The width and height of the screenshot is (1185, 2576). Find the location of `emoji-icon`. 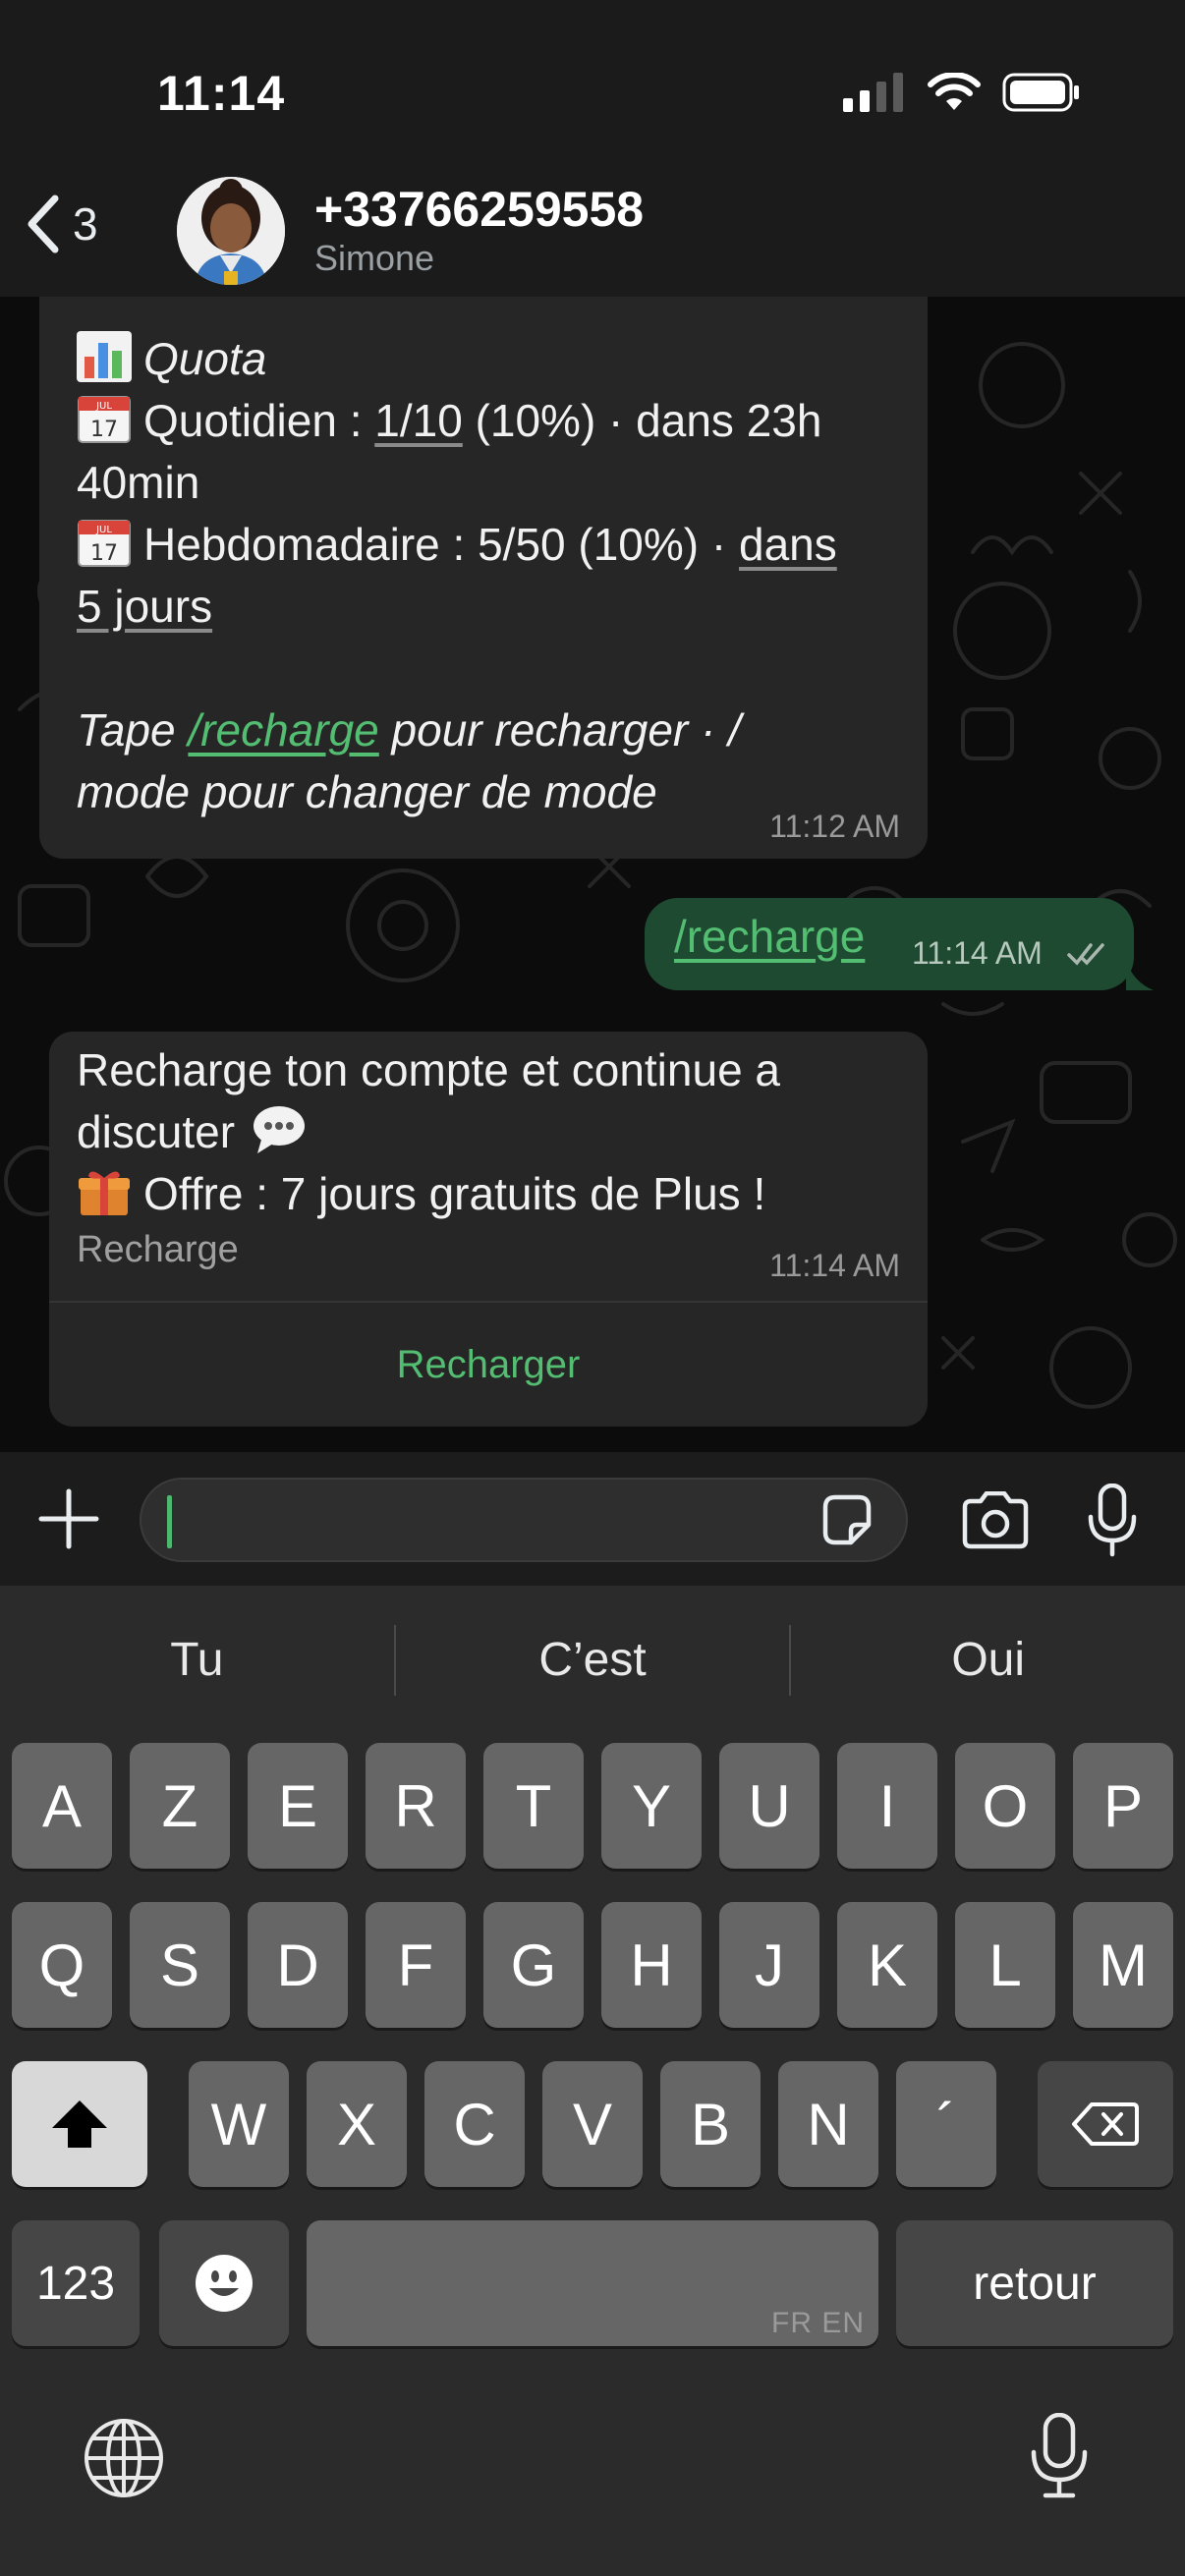

emoji-icon is located at coordinates (225, 2283).